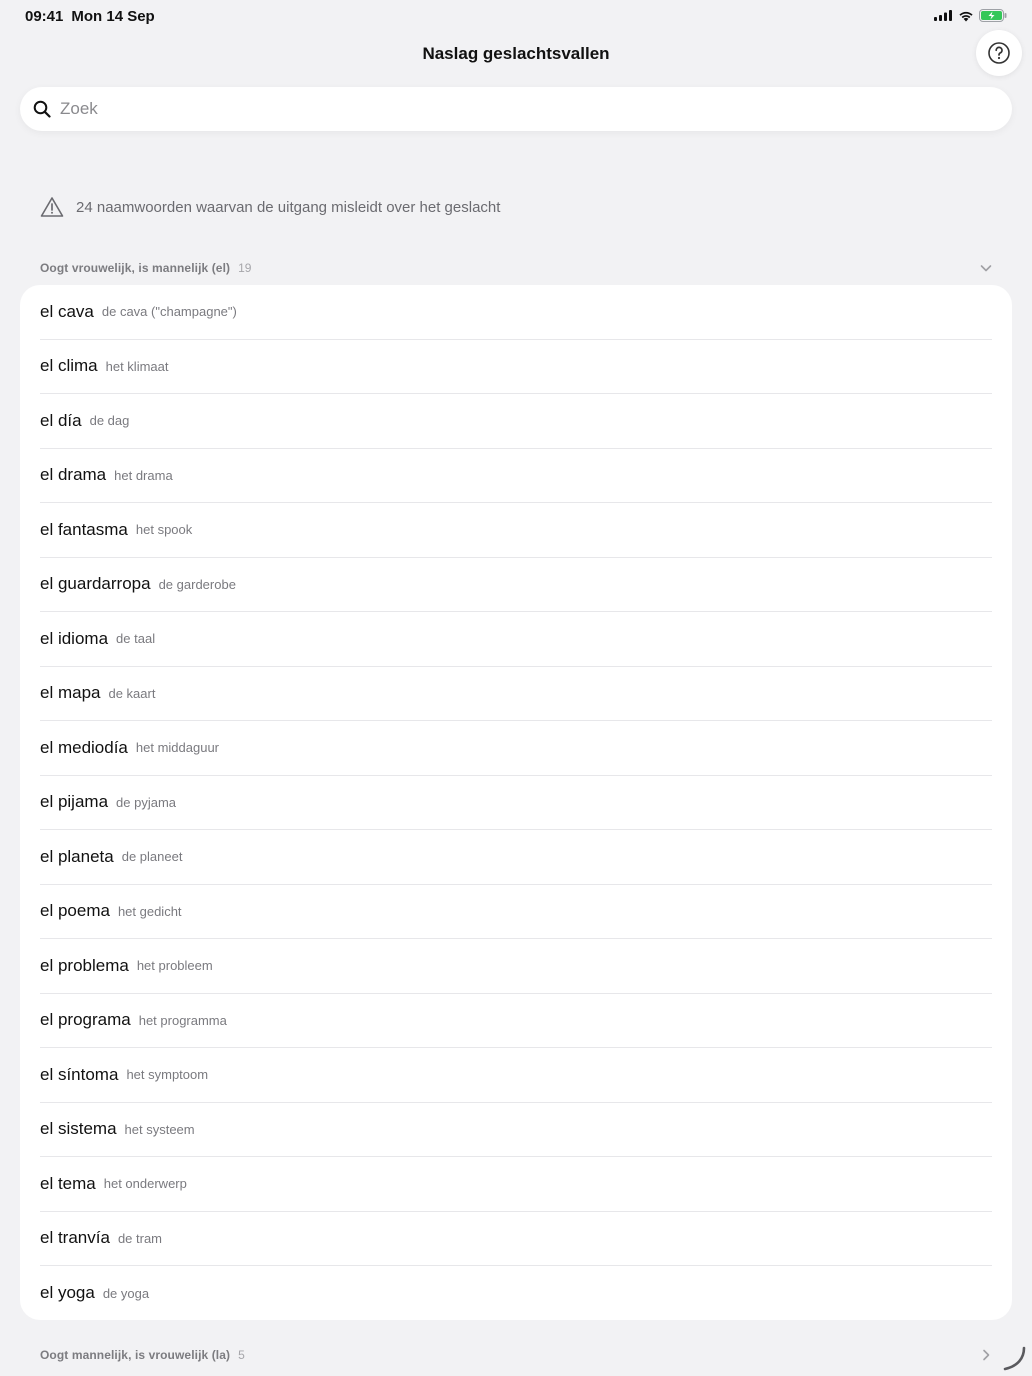 This screenshot has height=1376, width=1032. What do you see at coordinates (73, 475) in the screenshot?
I see `list-item-word: el drama` at bounding box center [73, 475].